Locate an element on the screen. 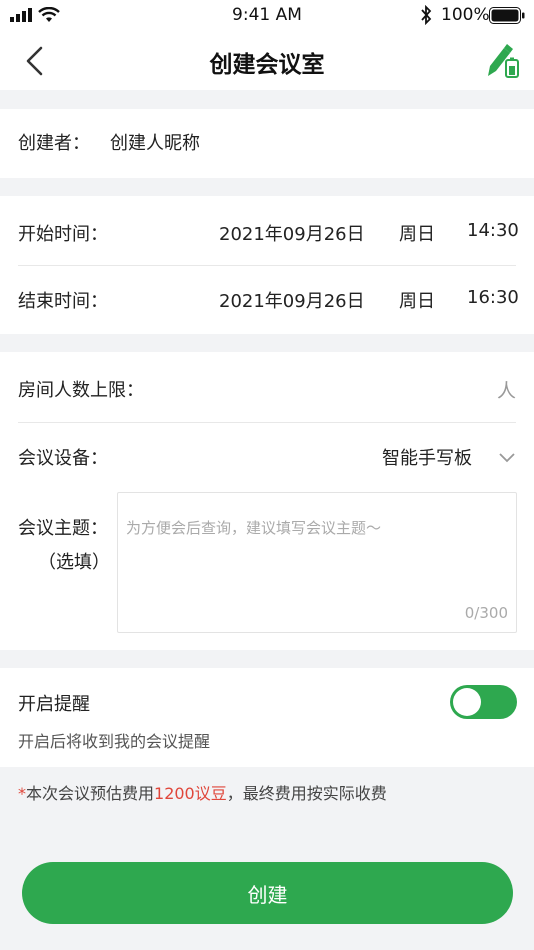 The image size is (534, 950). device-row: 会议设备： 智能手写板 is located at coordinates (267, 456).